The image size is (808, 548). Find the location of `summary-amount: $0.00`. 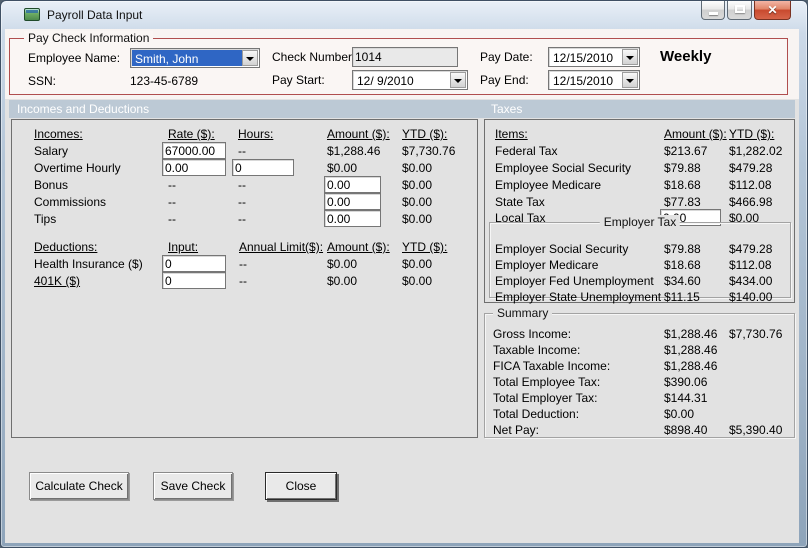

summary-amount: $0.00 is located at coordinates (679, 414).